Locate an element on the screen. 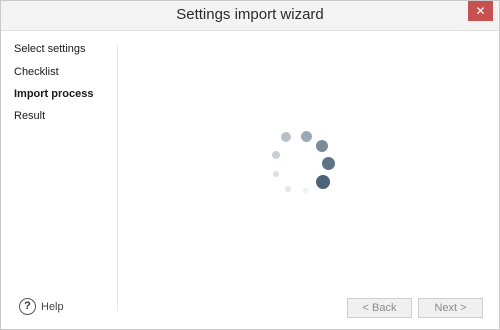 This screenshot has width=500, height=330. back-button: < Back is located at coordinates (379, 308).